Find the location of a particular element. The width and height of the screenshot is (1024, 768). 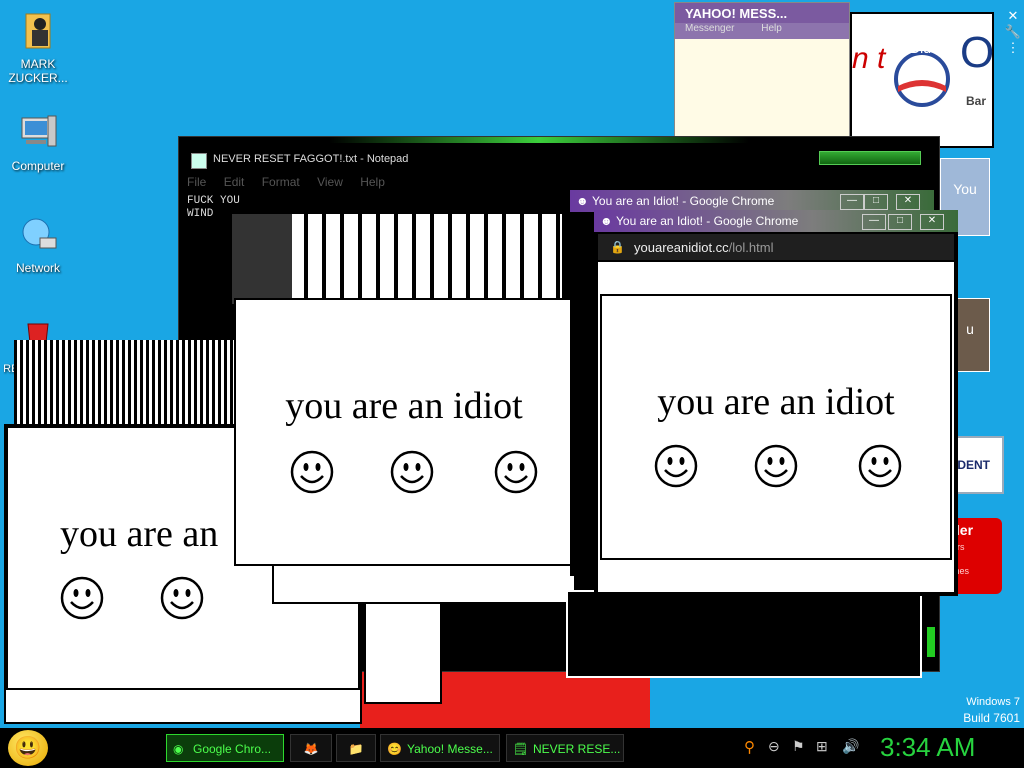

ad-letter-o: O is located at coordinates (977, 52).